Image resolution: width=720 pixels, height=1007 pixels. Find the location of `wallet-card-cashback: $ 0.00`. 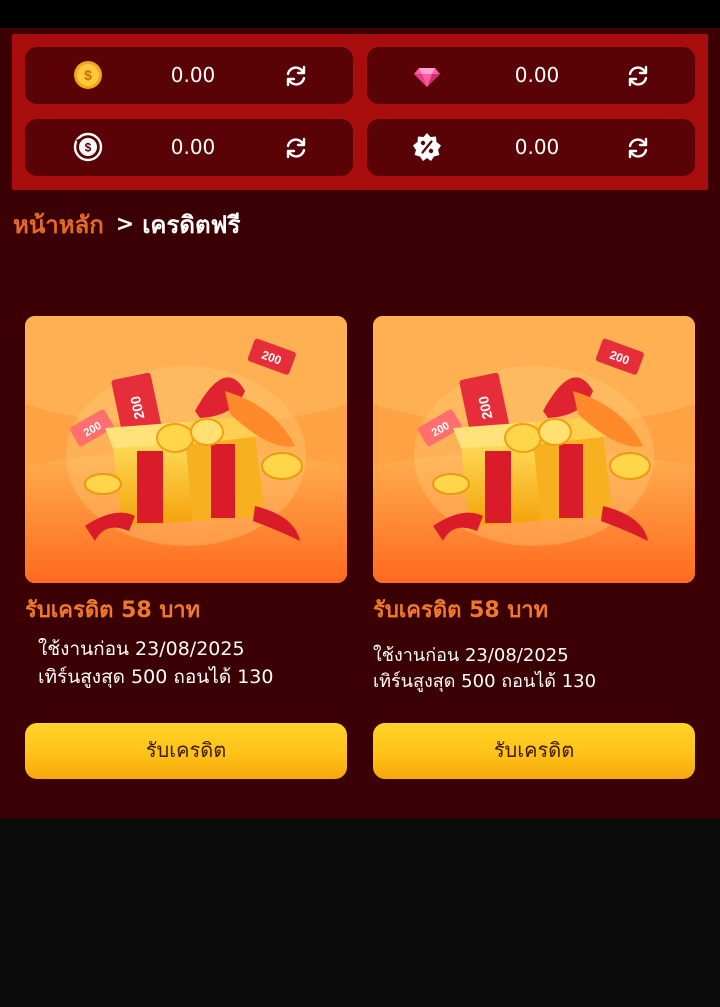

wallet-card-cashback: $ 0.00 is located at coordinates (189, 147).